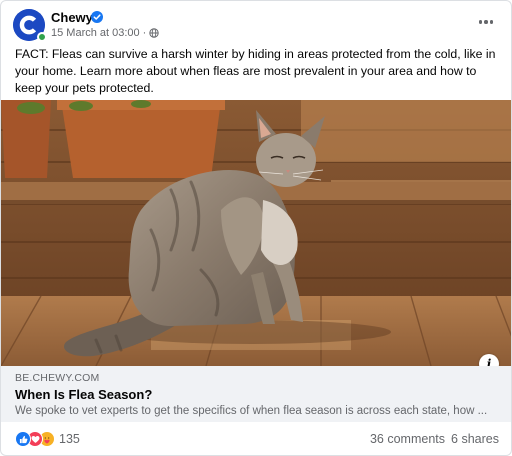 This screenshot has width=512, height=456. I want to click on link-title: When Is Flea Season?, so click(83, 394).